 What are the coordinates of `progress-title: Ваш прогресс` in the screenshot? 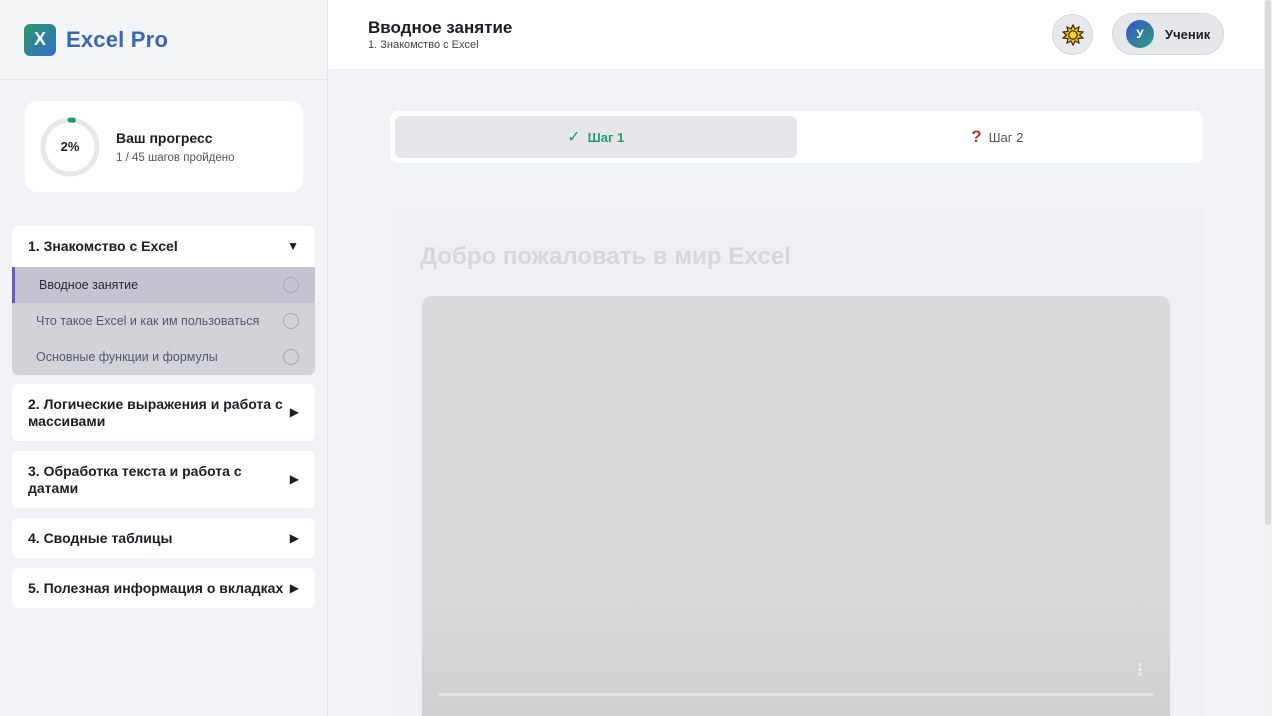 It's located at (164, 137).